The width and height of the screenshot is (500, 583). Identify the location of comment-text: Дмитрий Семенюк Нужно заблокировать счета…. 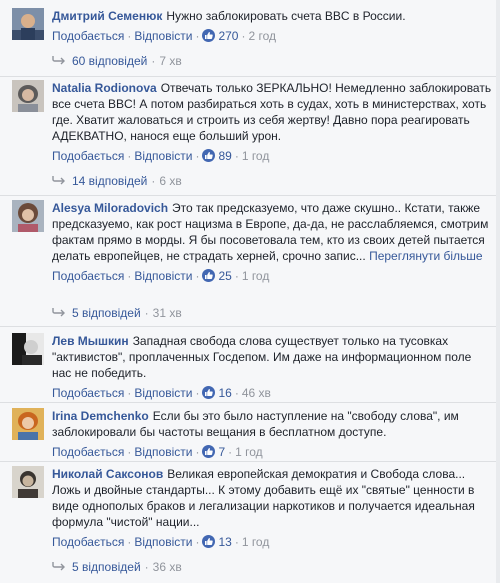
(272, 16).